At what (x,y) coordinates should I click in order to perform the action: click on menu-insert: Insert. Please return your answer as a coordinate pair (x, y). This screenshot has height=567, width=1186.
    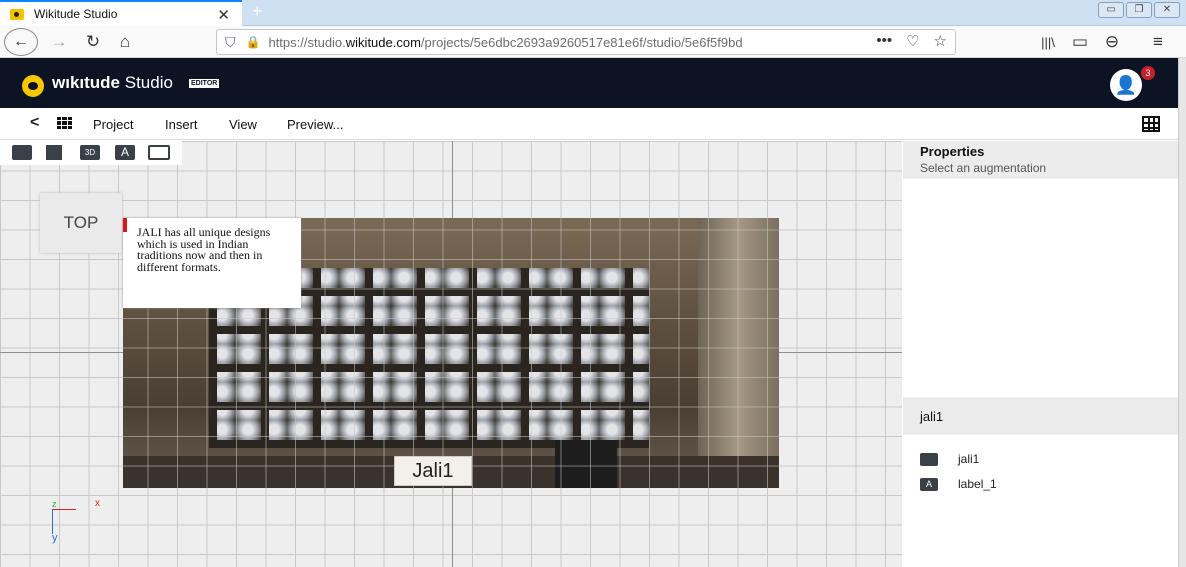
    Looking at the image, I should click on (181, 124).